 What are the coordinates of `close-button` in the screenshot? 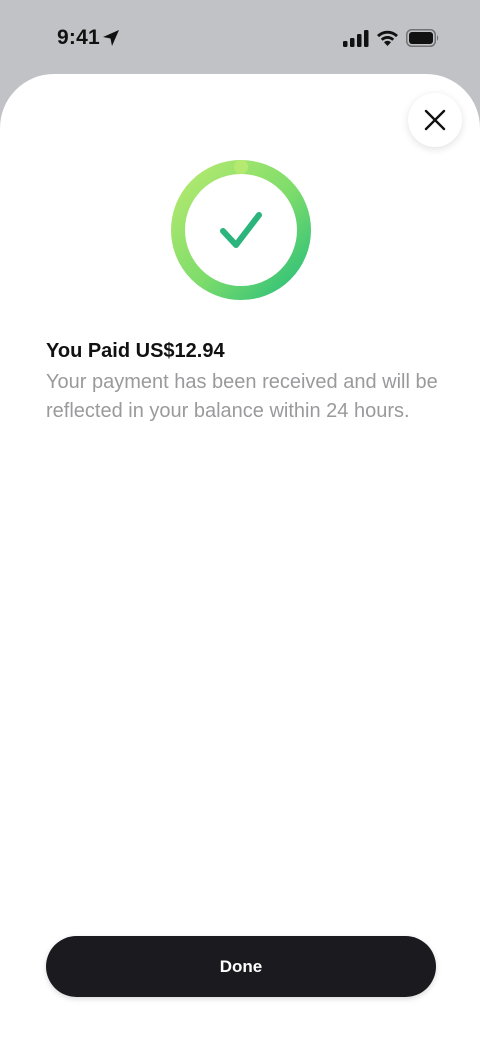 It's located at (435, 120).